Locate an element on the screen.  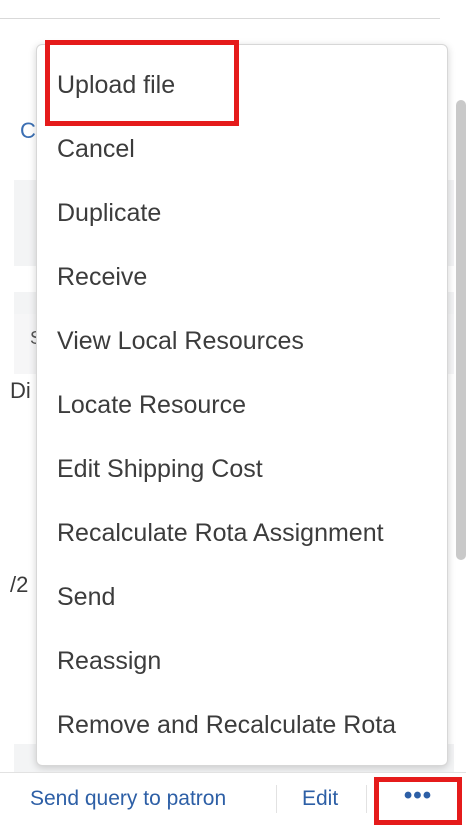
menu-item-receive: Receive is located at coordinates (242, 277).